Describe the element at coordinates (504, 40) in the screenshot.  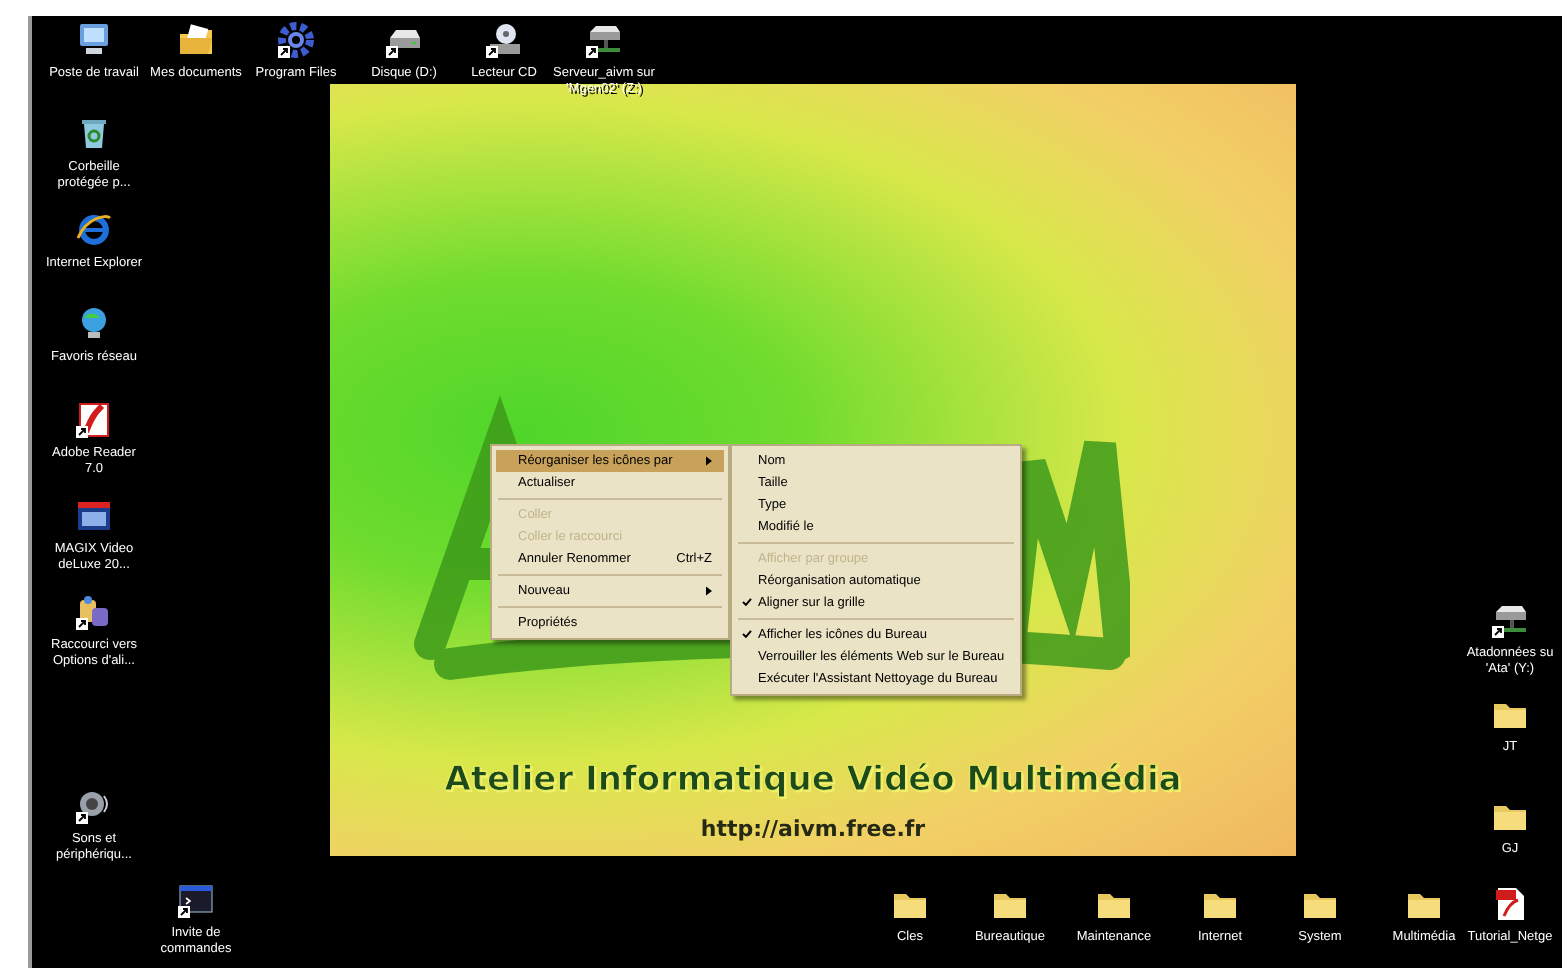
I see `cd-drive-icon` at that location.